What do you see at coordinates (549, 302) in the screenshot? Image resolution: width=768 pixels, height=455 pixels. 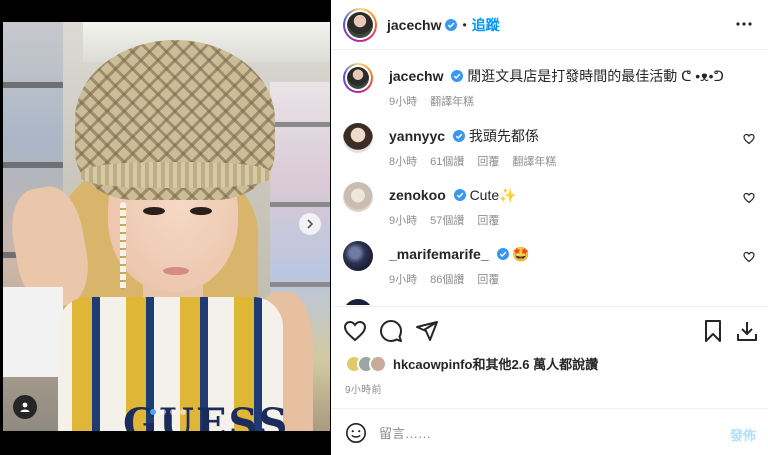 I see `comment-item-partial` at bounding box center [549, 302].